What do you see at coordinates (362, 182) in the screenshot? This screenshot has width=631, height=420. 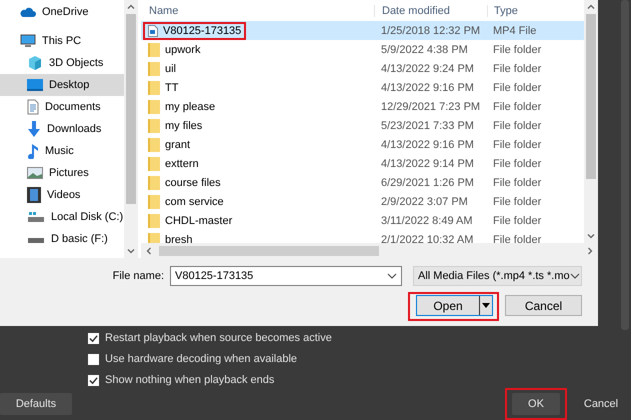 I see `file-row: course files 6/29/2021 1:26 PM File folder` at bounding box center [362, 182].